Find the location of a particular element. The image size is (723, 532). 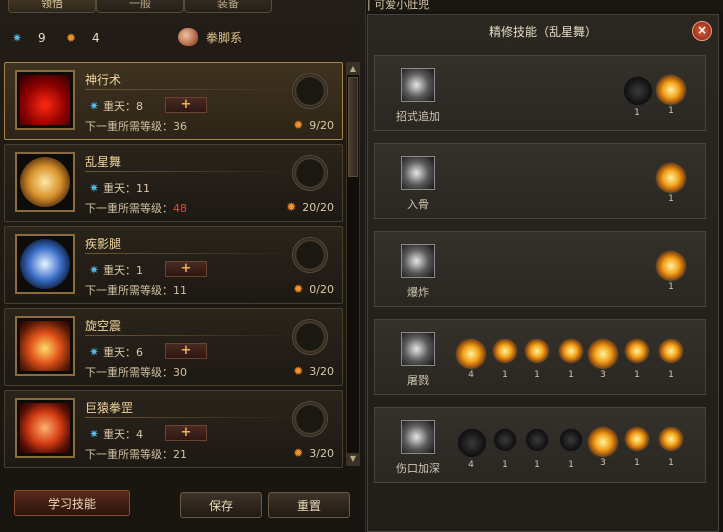

scroll-thumb is located at coordinates (353, 127).